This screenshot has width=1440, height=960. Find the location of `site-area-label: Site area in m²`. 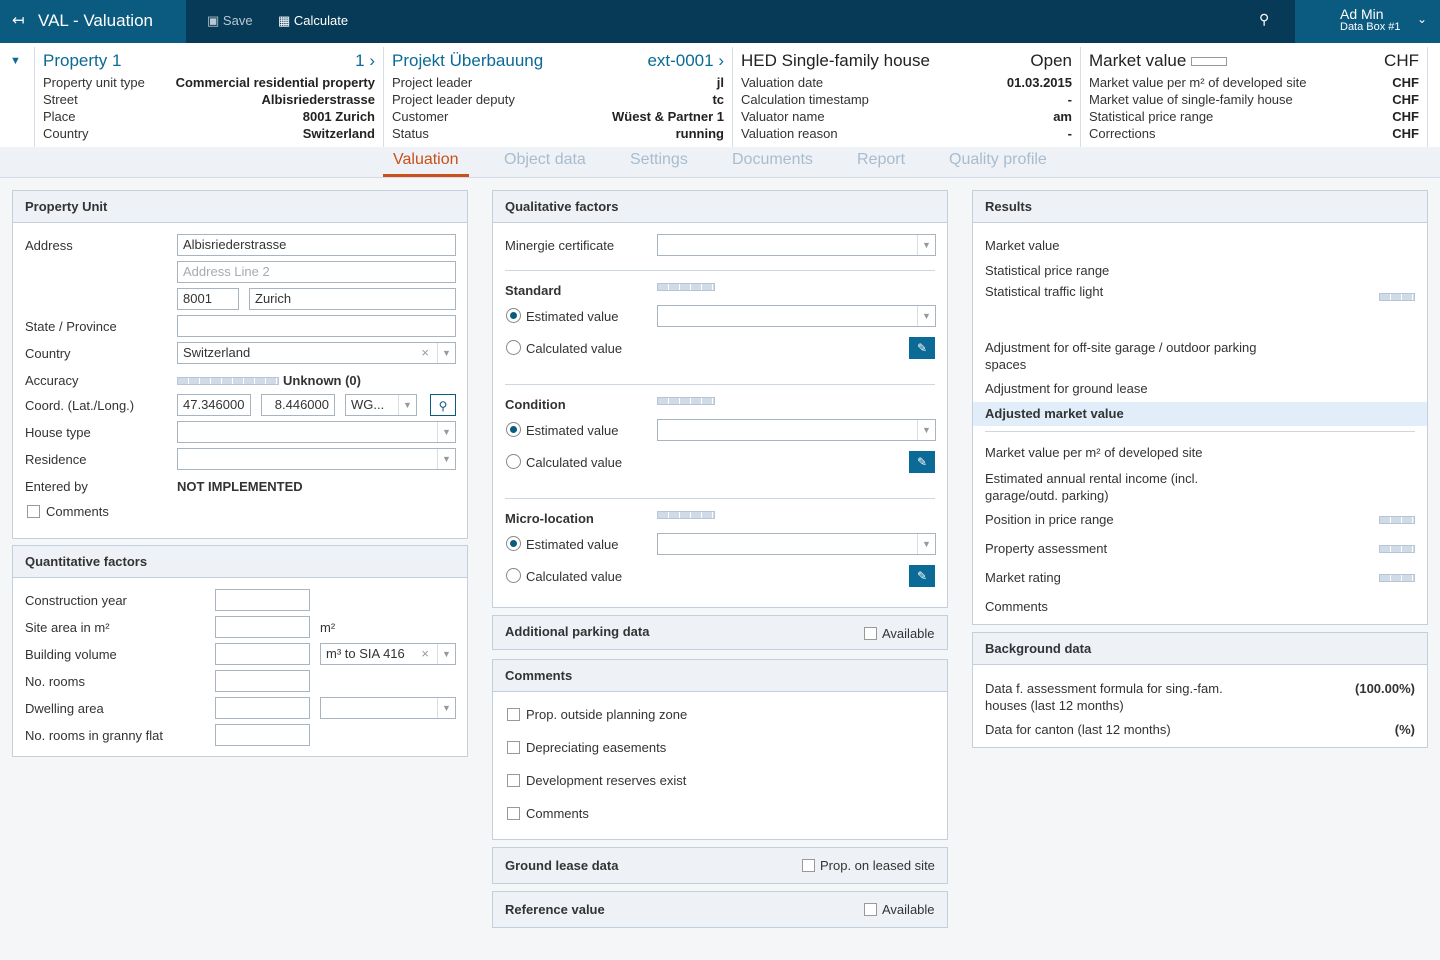

site-area-label: Site area in m² is located at coordinates (67, 627).